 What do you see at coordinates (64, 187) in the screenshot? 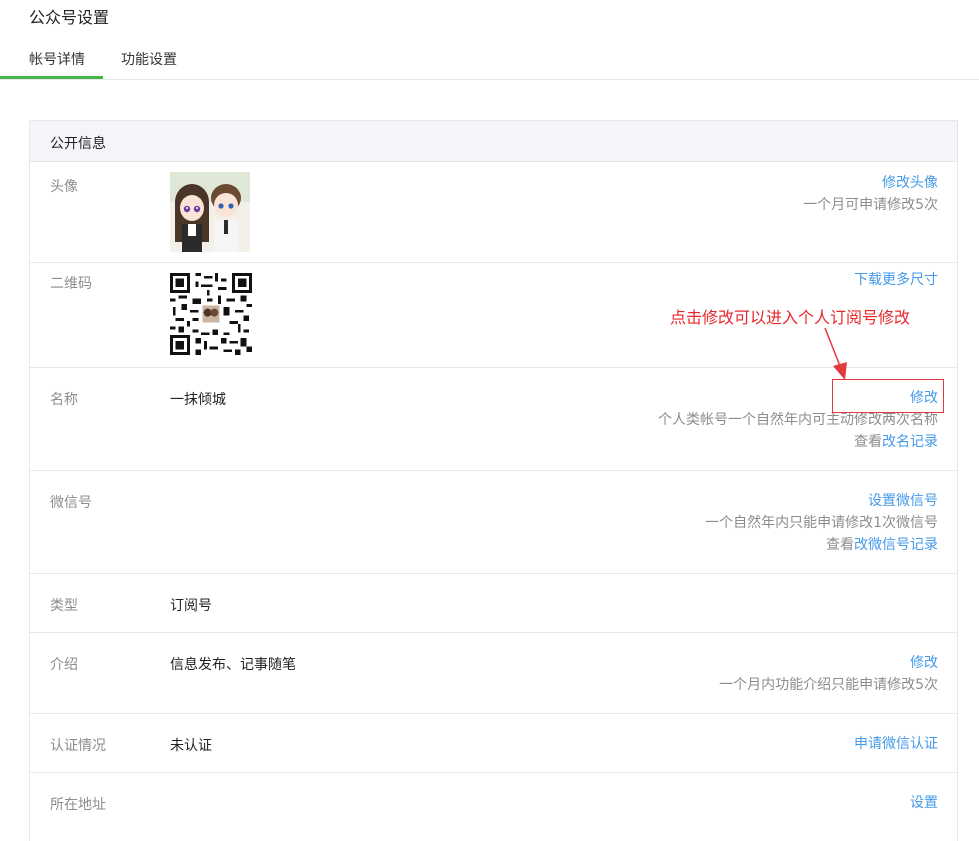
I see `avatar-label: 头像` at bounding box center [64, 187].